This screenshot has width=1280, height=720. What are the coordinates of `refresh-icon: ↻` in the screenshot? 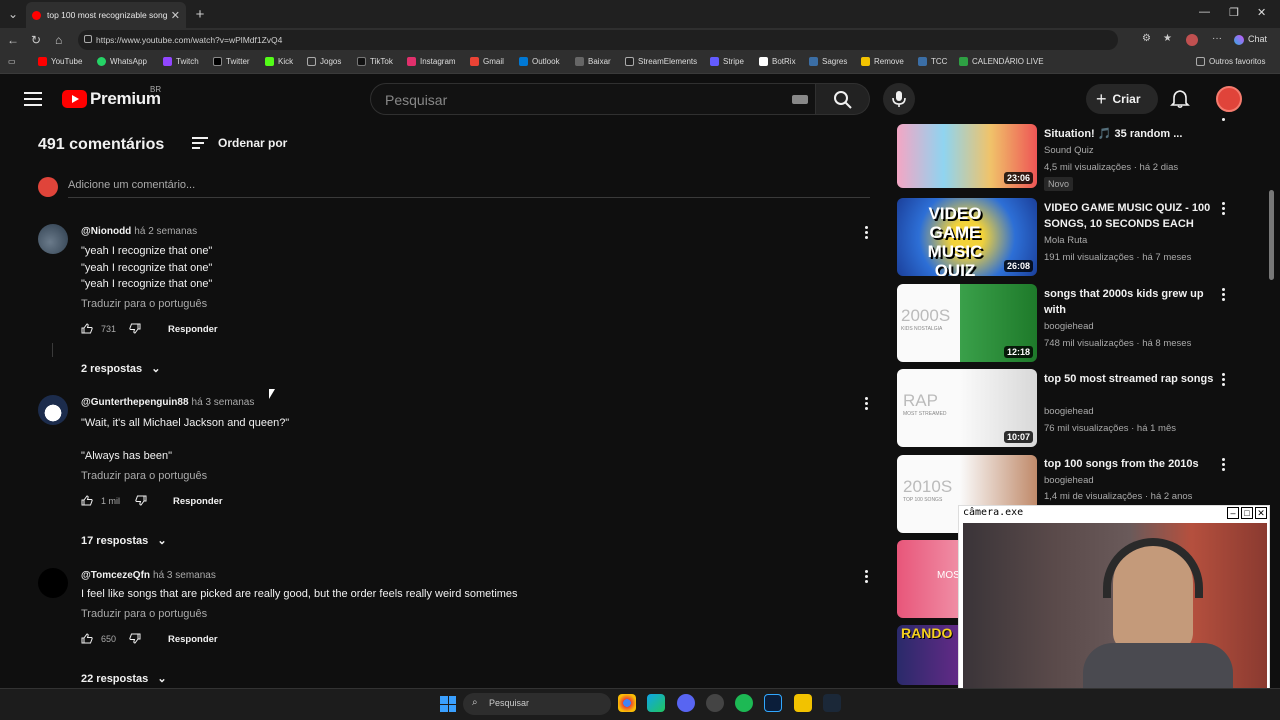 It's located at (36, 40).